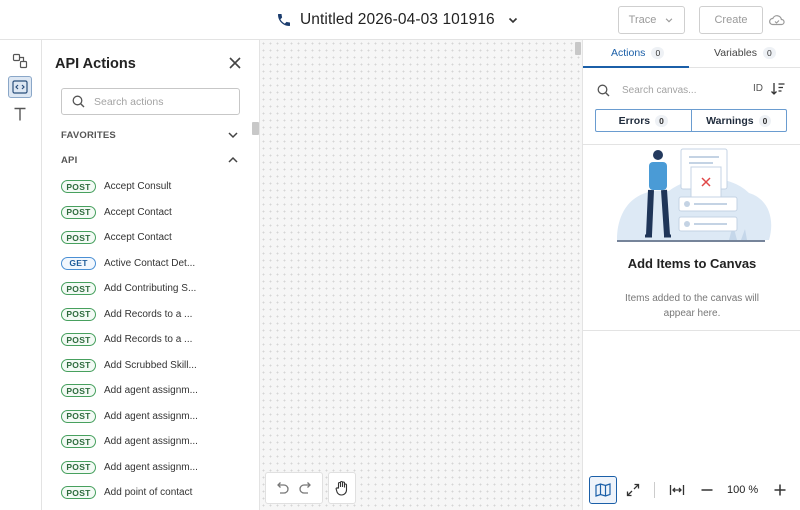 This screenshot has height=510, width=800. I want to click on create-button: Create, so click(731, 20).